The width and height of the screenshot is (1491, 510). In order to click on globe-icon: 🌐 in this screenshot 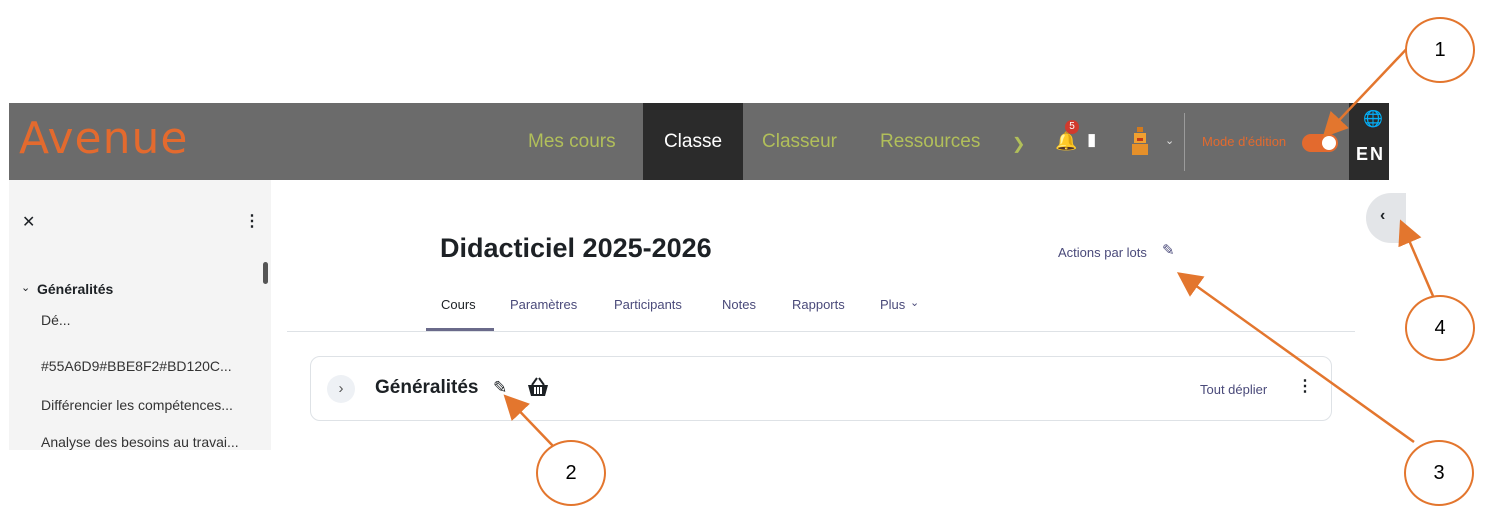, I will do `click(1373, 119)`.